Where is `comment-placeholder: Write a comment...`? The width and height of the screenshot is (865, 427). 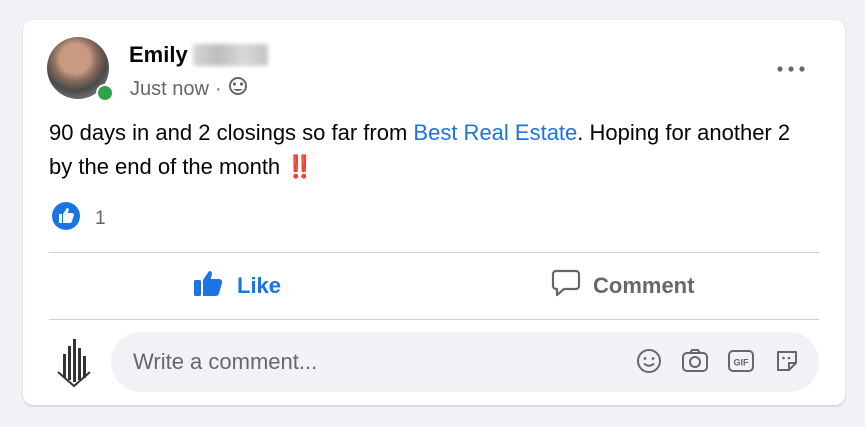 comment-placeholder: Write a comment... is located at coordinates (225, 361).